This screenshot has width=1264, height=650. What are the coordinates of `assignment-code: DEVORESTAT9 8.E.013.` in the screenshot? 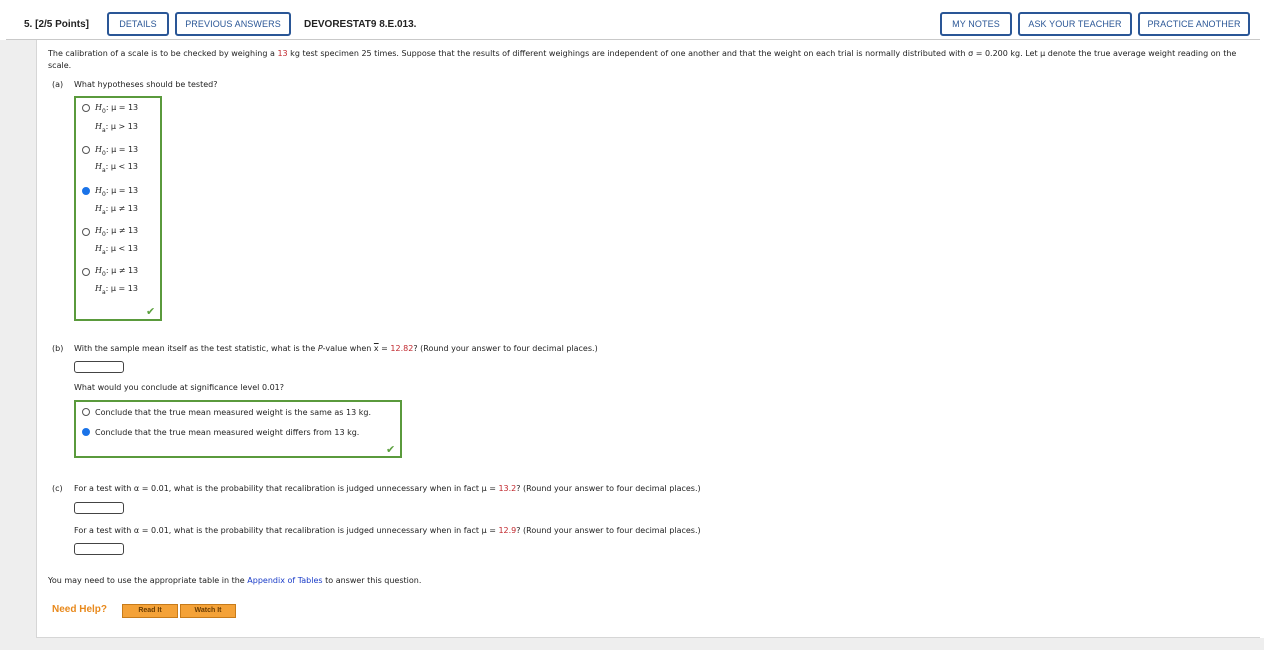 It's located at (360, 24).